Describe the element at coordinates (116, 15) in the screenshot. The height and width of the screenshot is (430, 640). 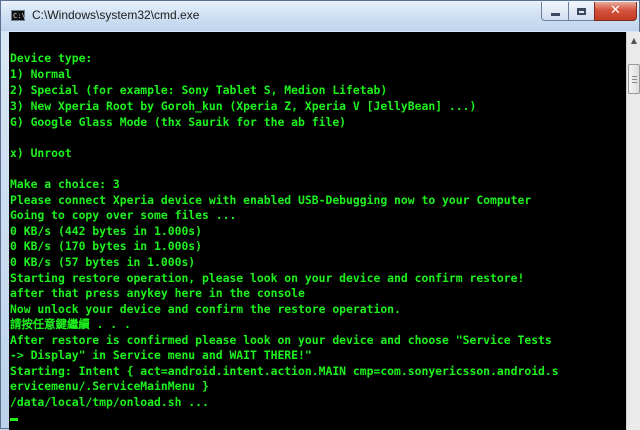
I see `window-title: C:\Windows\system32\cmd.exe` at that location.